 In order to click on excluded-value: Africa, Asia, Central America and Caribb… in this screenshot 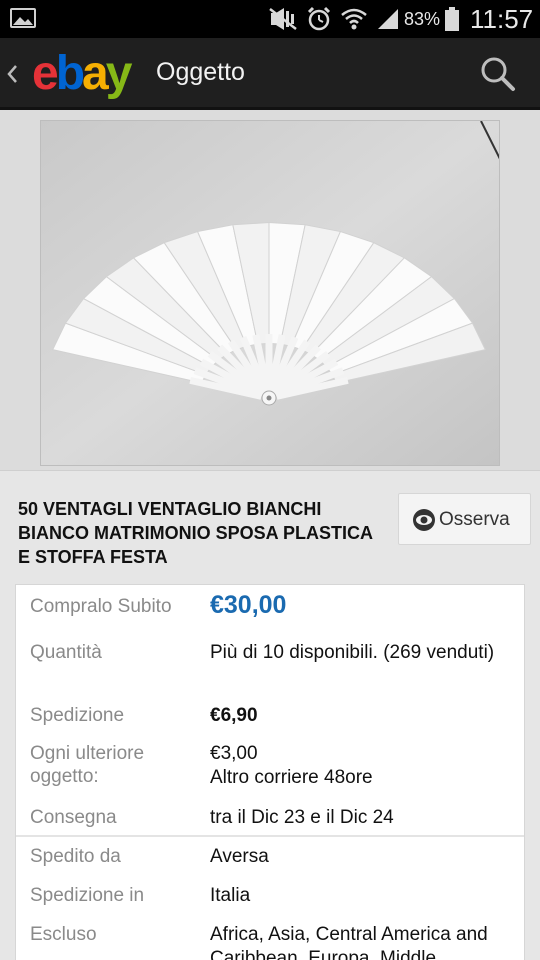, I will do `click(349, 942)`.